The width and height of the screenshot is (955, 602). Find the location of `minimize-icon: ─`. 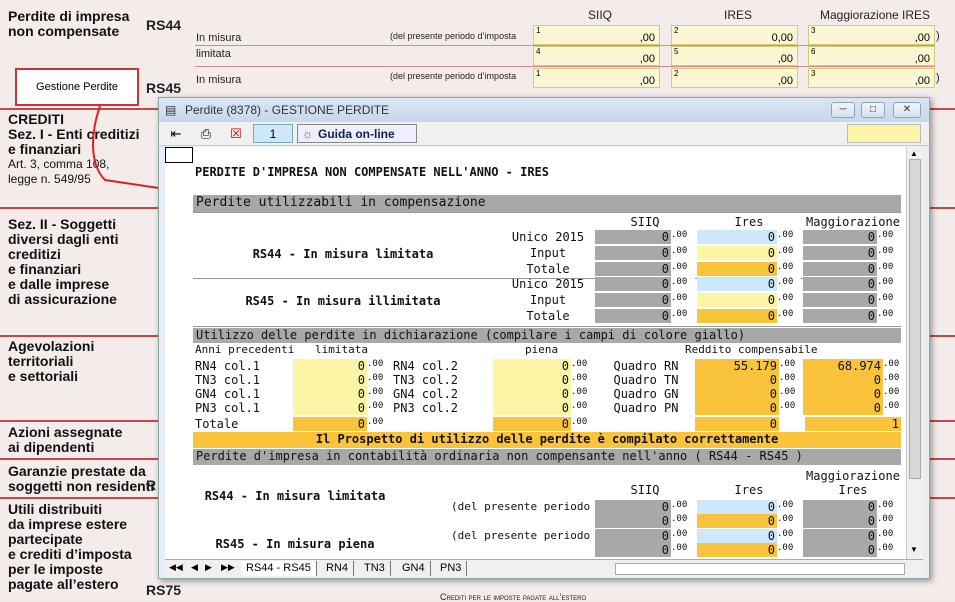

minimize-icon: ─ is located at coordinates (843, 109).